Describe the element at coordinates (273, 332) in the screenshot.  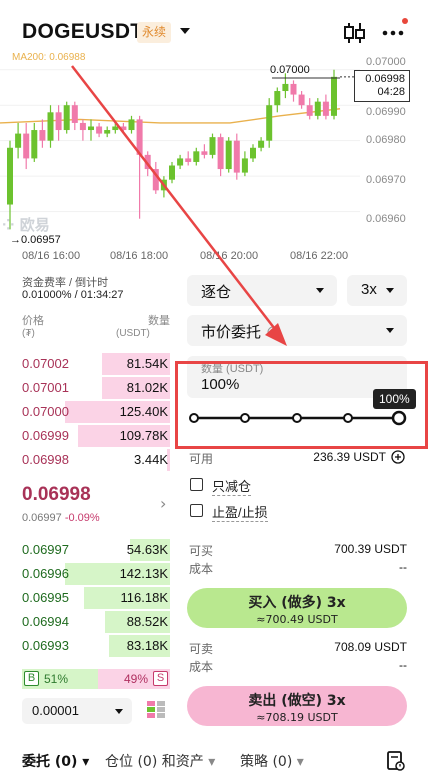
I see `info-icon` at that location.